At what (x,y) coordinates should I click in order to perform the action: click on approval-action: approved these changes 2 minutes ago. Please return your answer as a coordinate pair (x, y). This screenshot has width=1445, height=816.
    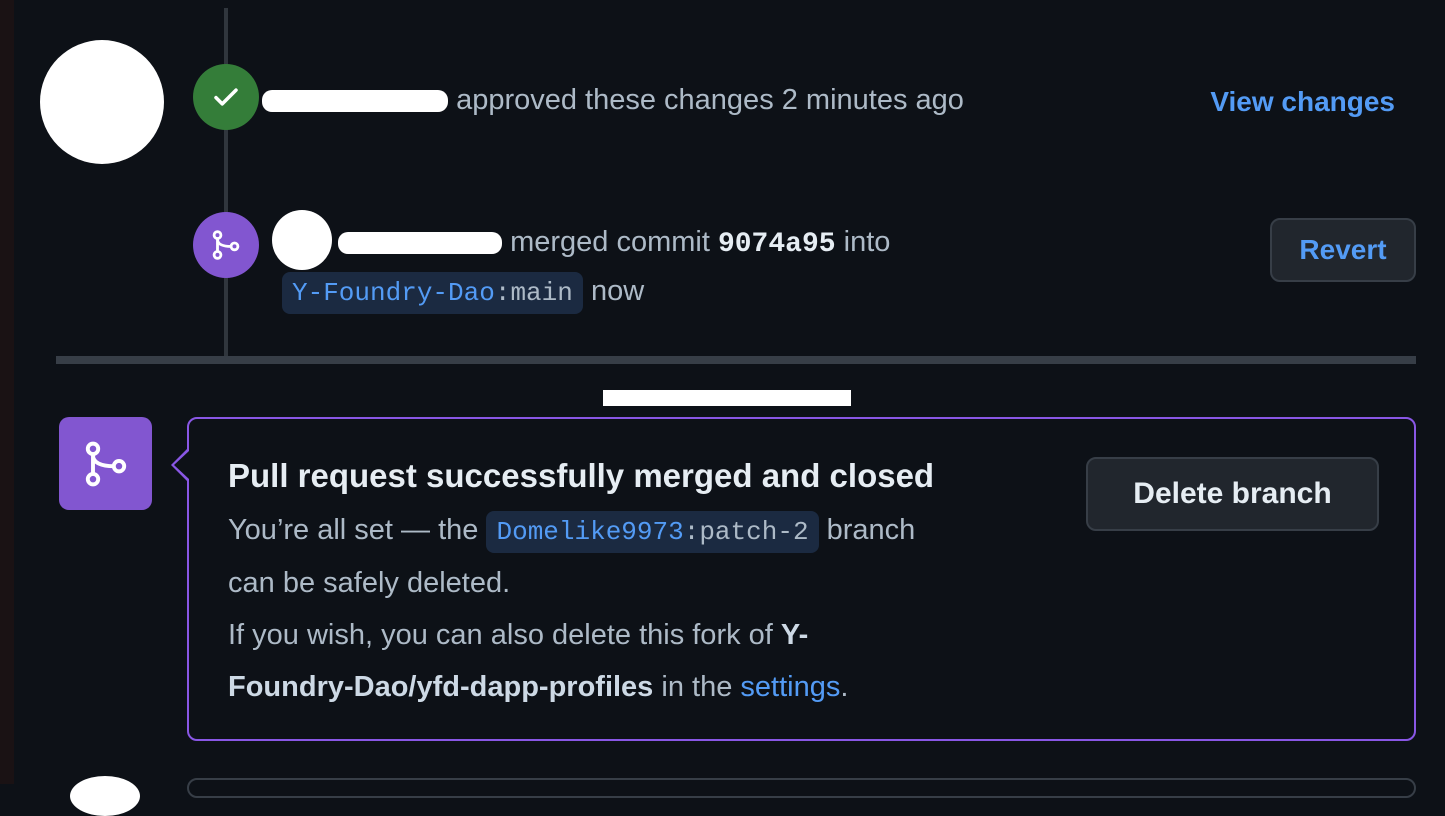
    Looking at the image, I should click on (710, 100).